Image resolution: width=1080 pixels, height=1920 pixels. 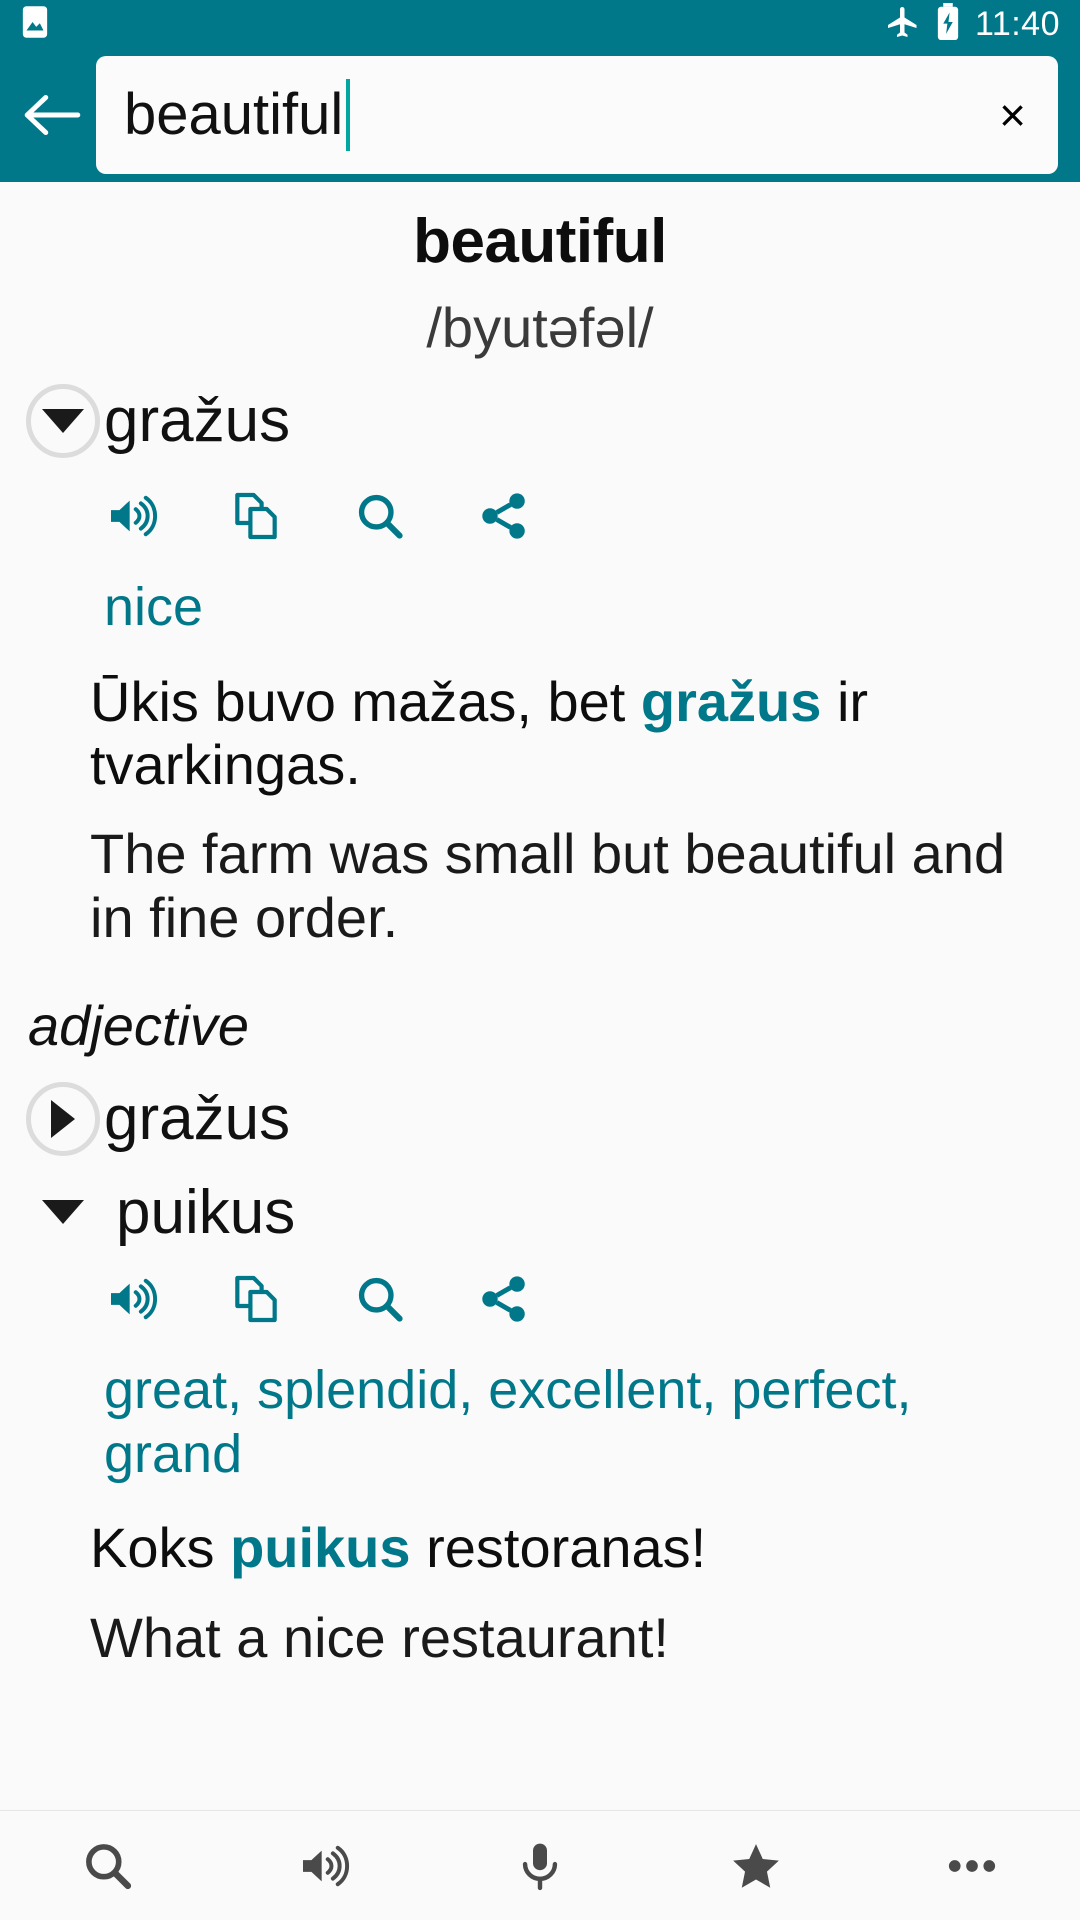 I want to click on clear-search-button: ×, so click(x=1012, y=115).